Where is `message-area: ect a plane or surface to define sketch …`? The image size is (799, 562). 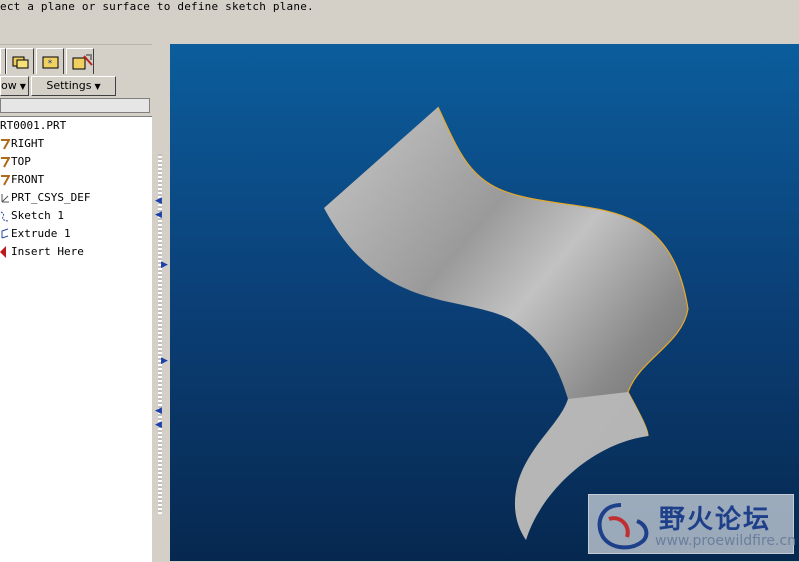
message-area: ect a plane or surface to define sketch … is located at coordinates (399, 22).